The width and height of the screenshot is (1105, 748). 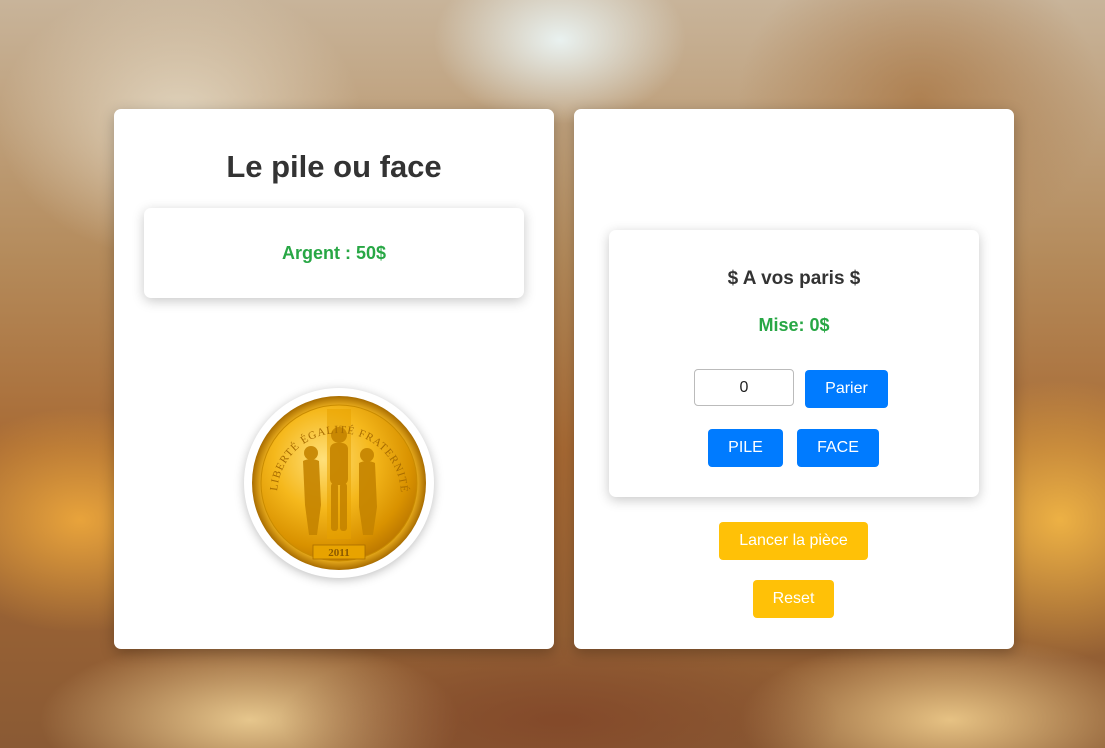 I want to click on money-box: Argent : 50$, so click(x=334, y=253).